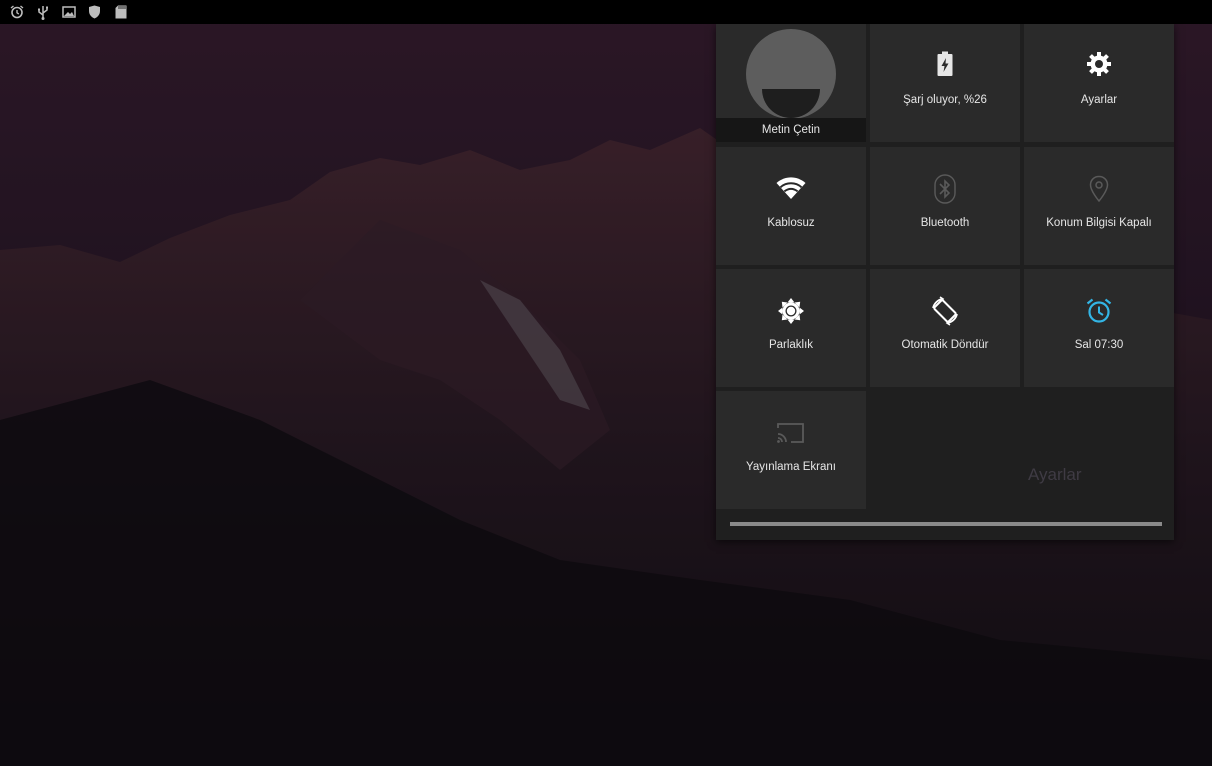 The height and width of the screenshot is (766, 1212). I want to click on auto-rotate-label: Otomatik Döndür, so click(945, 345).